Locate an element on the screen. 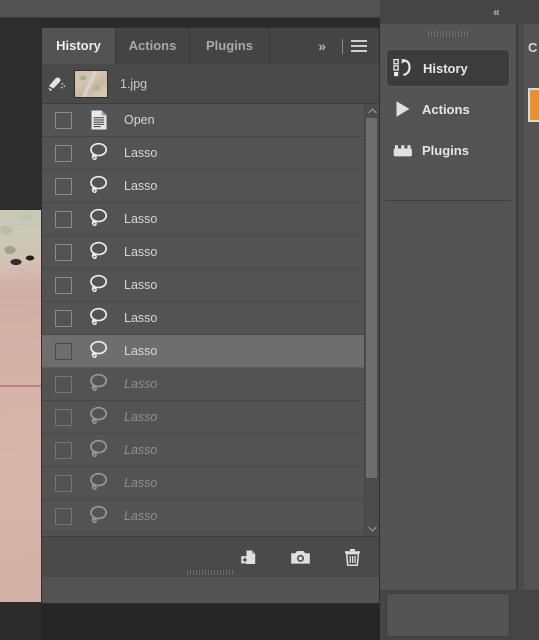  document-top-bar is located at coordinates (190, 9).